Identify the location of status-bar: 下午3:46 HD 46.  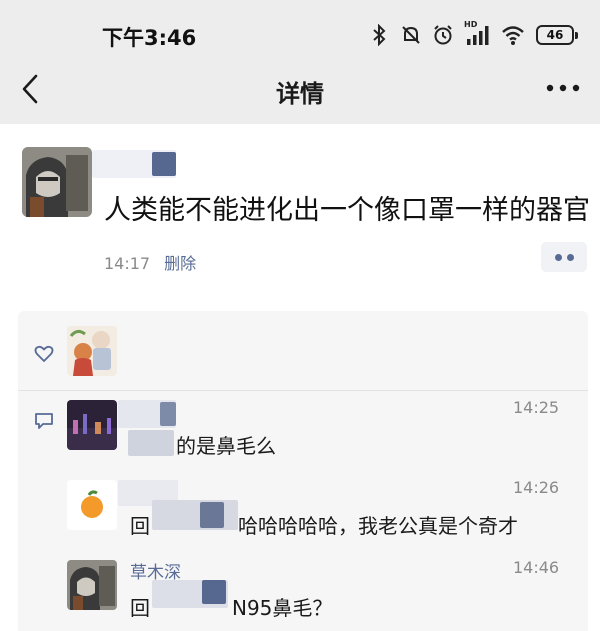
(300, 30).